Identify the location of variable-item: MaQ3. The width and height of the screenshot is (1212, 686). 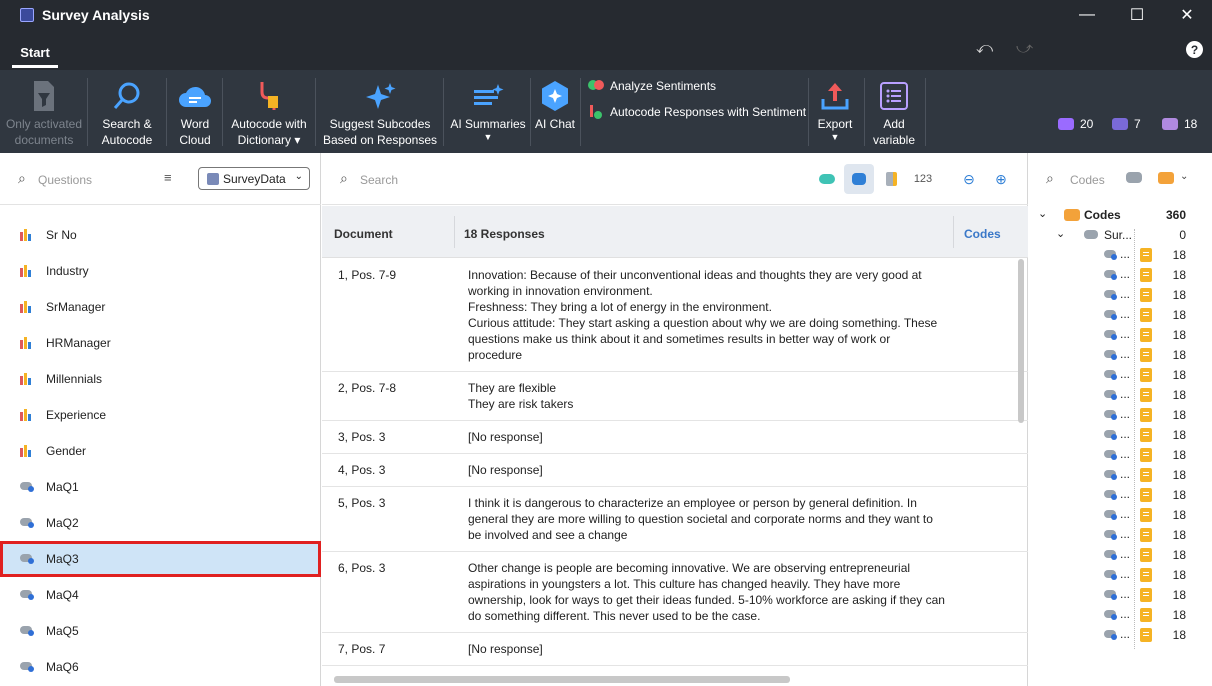
(160, 559).